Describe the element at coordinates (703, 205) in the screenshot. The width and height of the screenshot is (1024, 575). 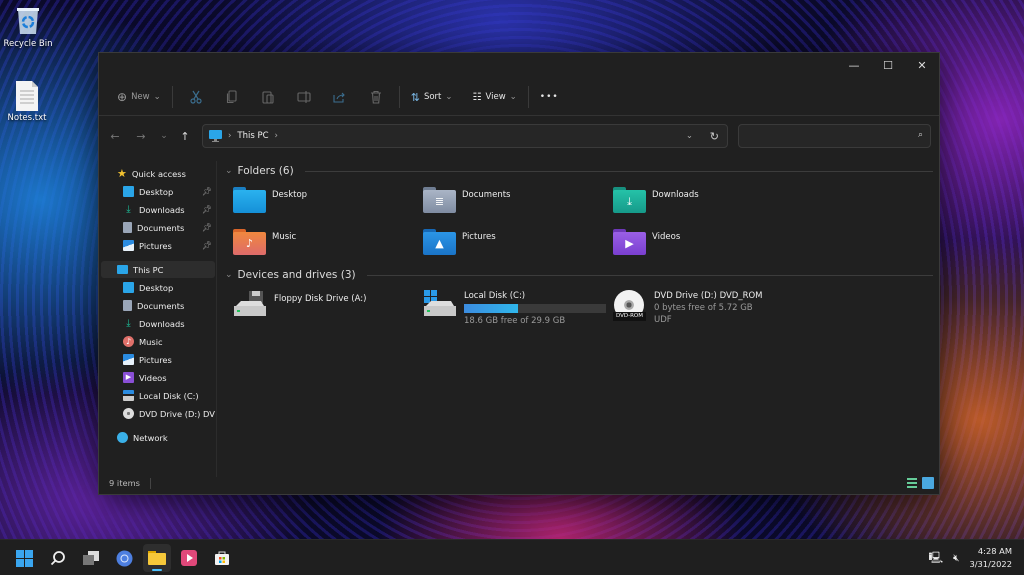
I see `folder-tile-downloads: ⤓ Downloads` at that location.